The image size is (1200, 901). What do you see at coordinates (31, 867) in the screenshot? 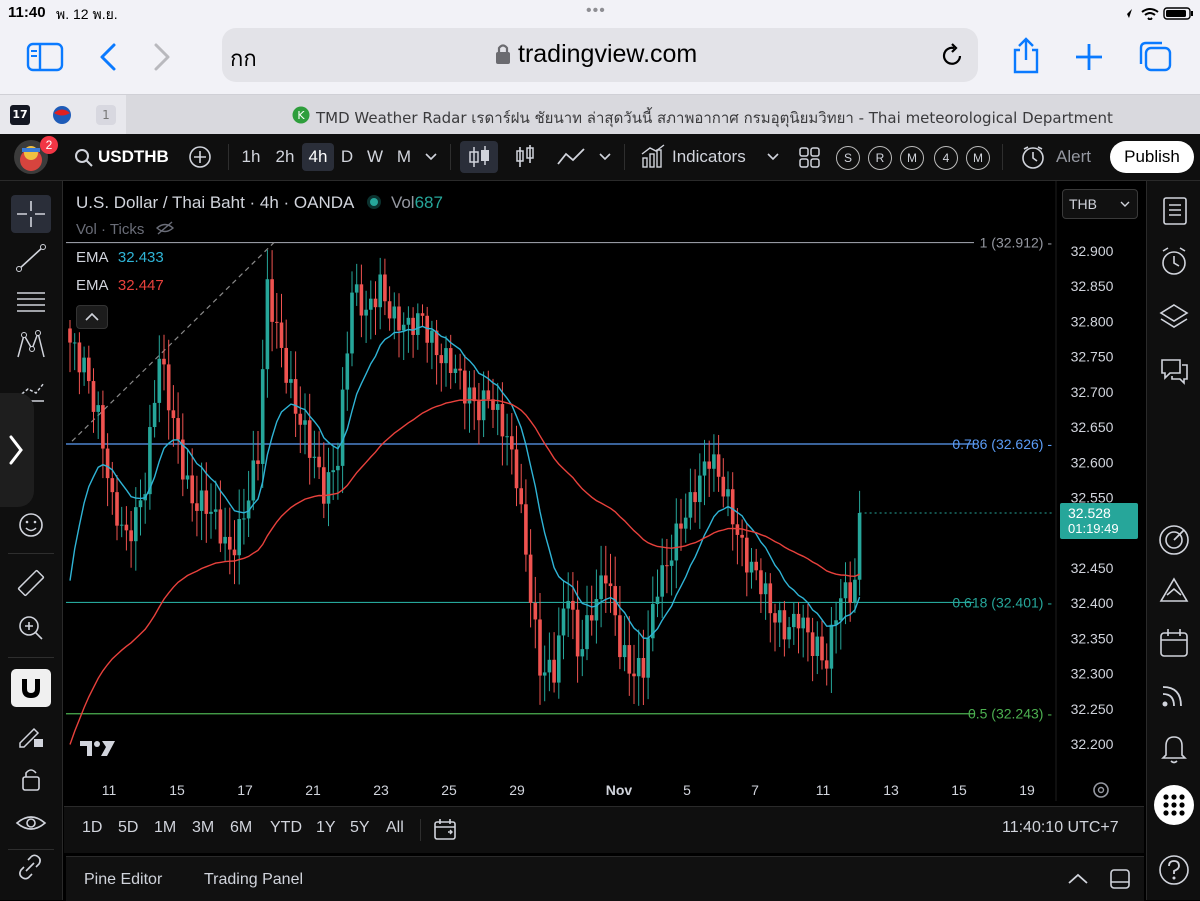
I see `link-icon` at bounding box center [31, 867].